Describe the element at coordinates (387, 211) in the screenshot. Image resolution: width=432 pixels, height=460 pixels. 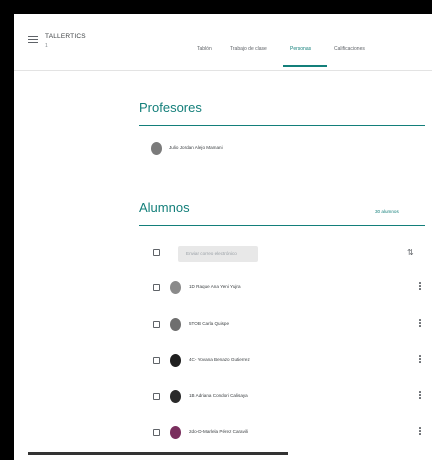
I see `students-count: 30 alumnos` at that location.